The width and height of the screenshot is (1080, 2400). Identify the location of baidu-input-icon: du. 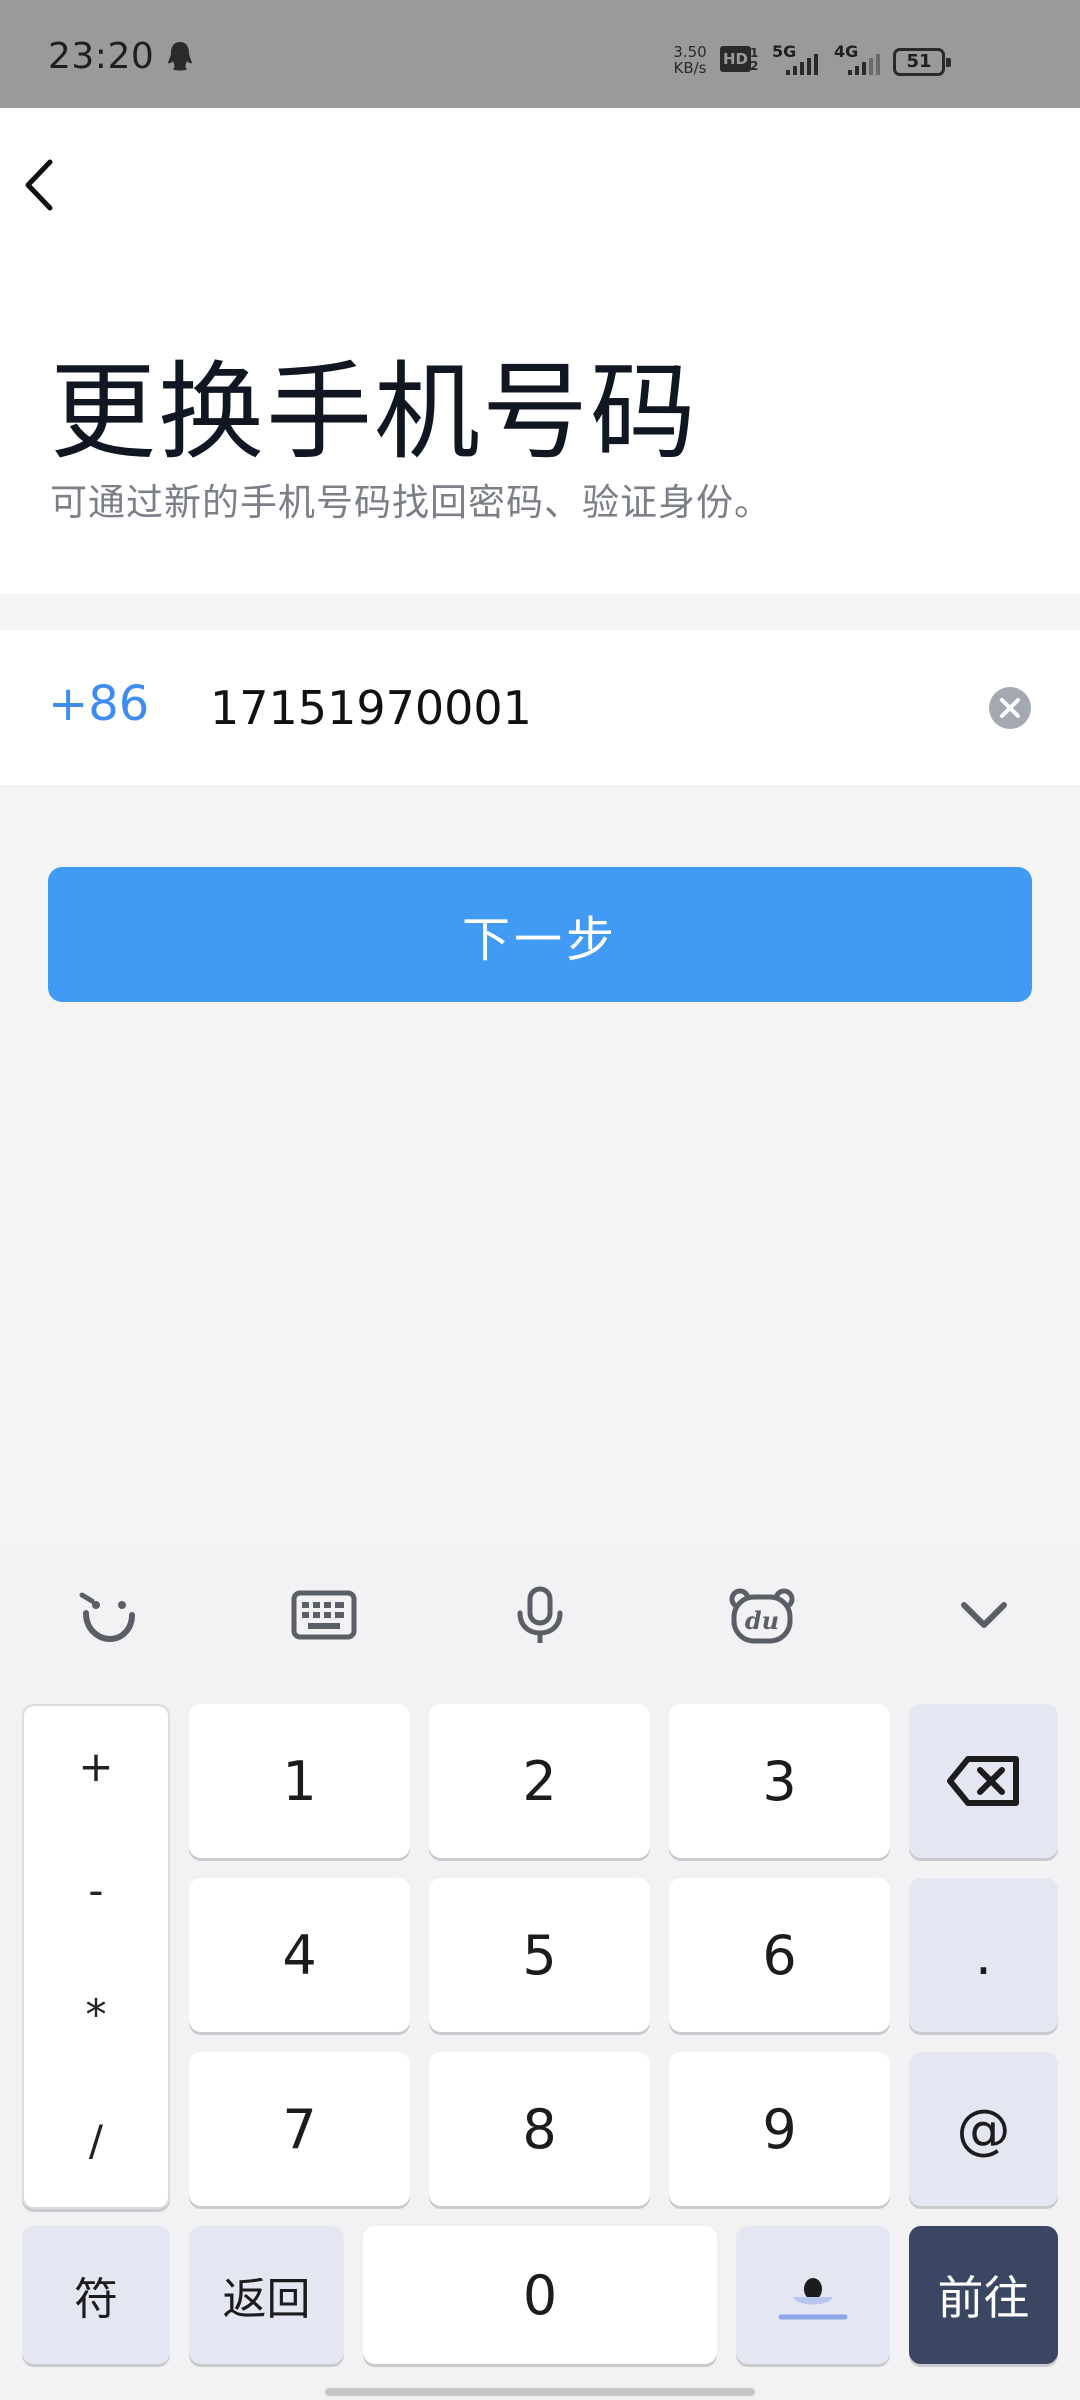
(762, 1615).